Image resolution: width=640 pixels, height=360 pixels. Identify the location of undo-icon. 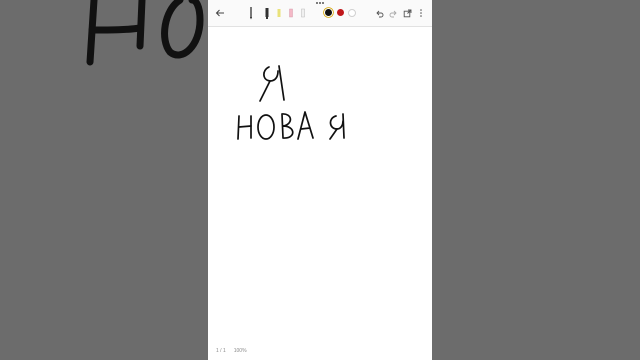
(379, 13).